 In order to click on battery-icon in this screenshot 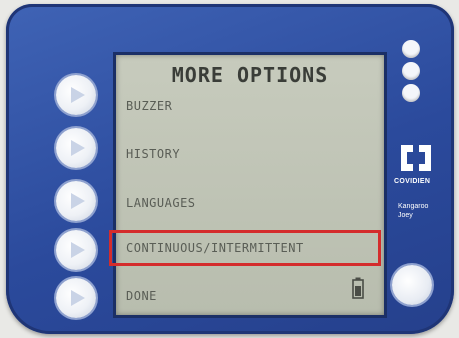, I will do `click(358, 288)`.